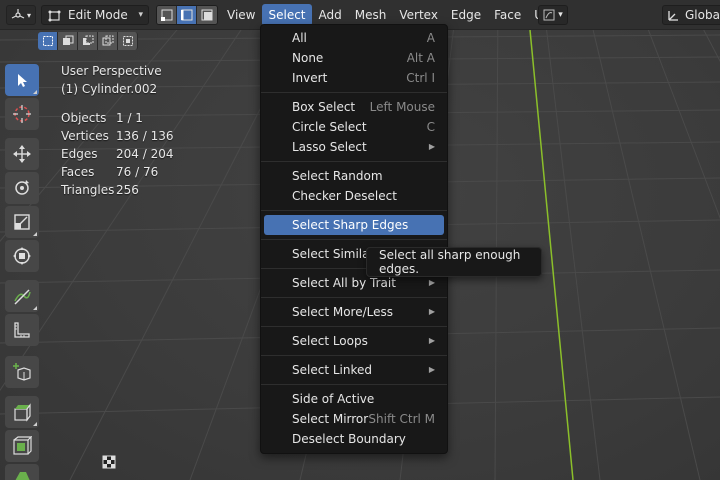 The width and height of the screenshot is (720, 480). What do you see at coordinates (95, 15) in the screenshot?
I see `mode-selector: Edit Mode ▾` at bounding box center [95, 15].